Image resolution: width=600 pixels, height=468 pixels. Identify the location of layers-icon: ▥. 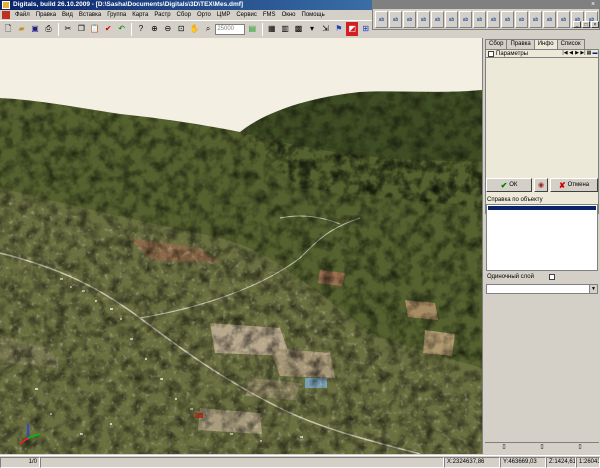
(285, 29).